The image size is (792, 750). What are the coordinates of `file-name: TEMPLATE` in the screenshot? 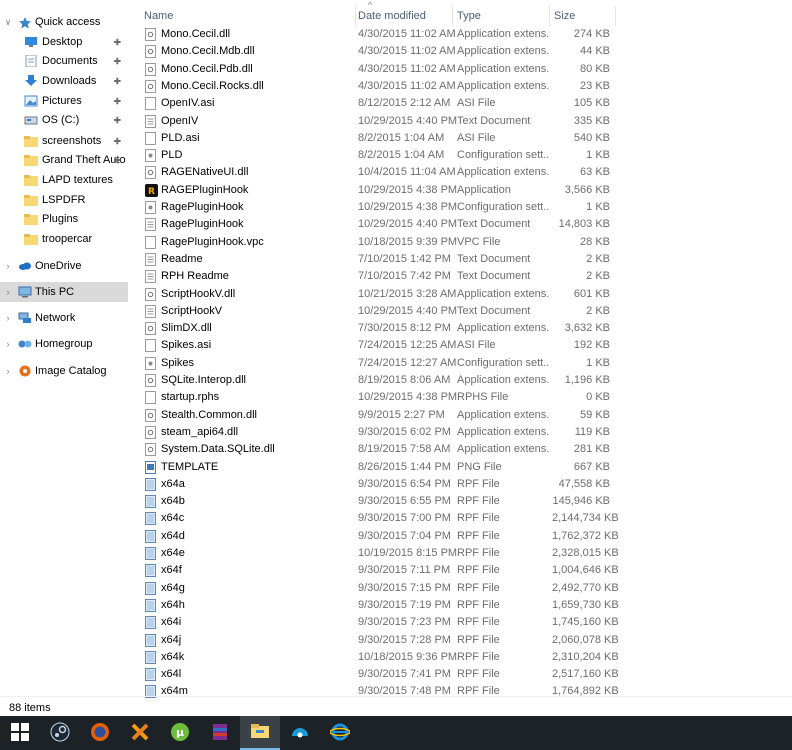 It's located at (190, 466).